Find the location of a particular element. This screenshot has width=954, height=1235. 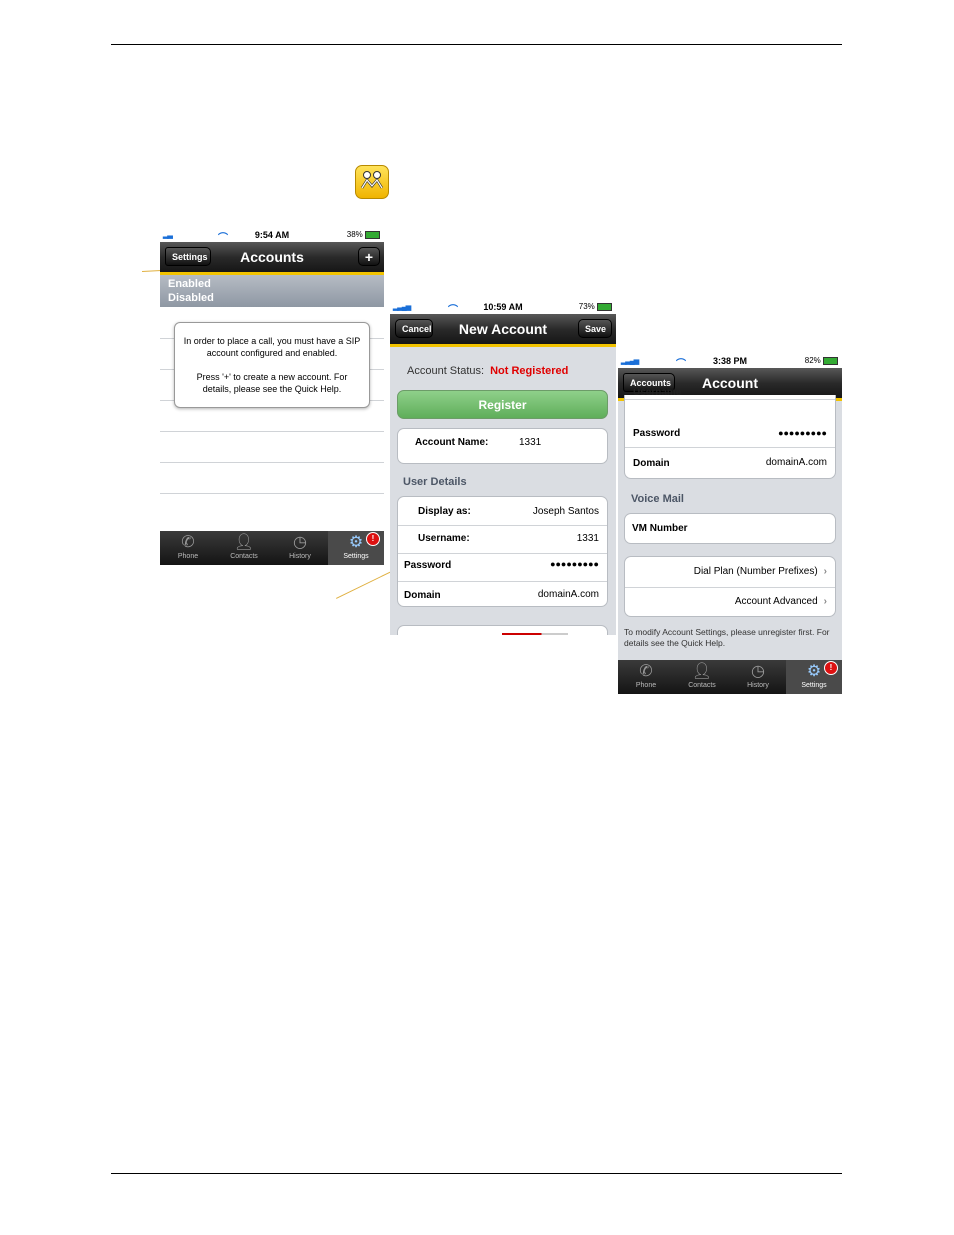

display-as-value: Joseph Santos is located at coordinates (565, 511).